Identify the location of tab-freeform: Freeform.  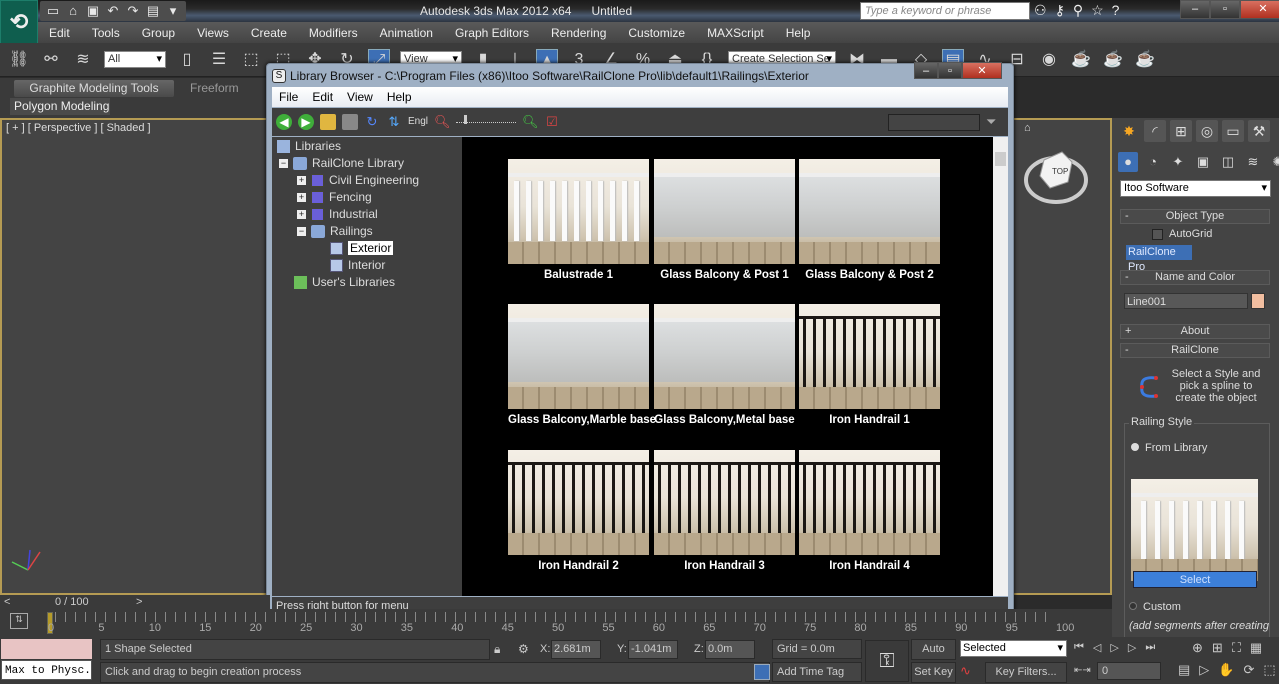
(214, 88).